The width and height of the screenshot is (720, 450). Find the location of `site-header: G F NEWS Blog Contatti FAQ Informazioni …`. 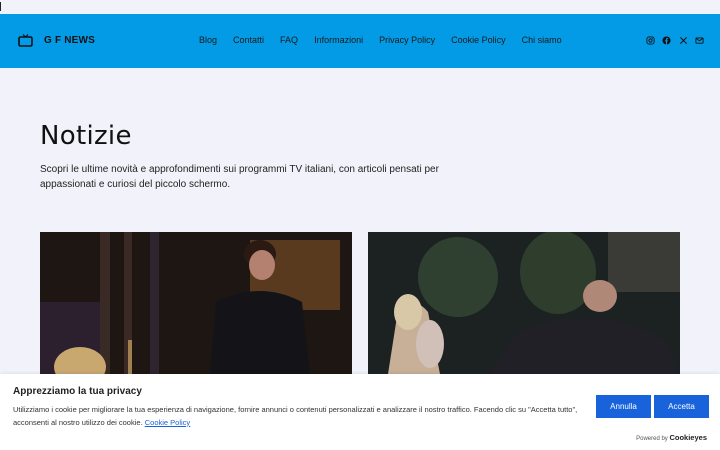

site-header: G F NEWS Blog Contatti FAQ Informazioni … is located at coordinates (360, 41).